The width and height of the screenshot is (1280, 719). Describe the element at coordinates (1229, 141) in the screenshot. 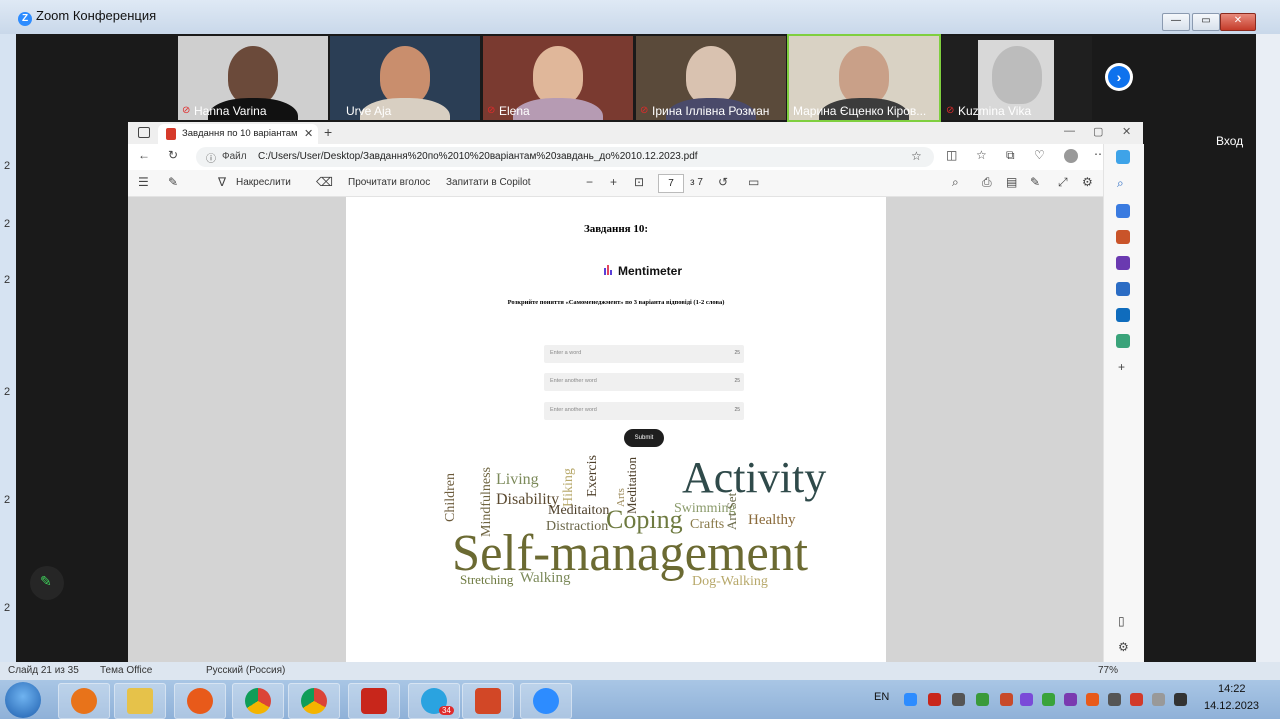

I see `login-label: Вход` at that location.